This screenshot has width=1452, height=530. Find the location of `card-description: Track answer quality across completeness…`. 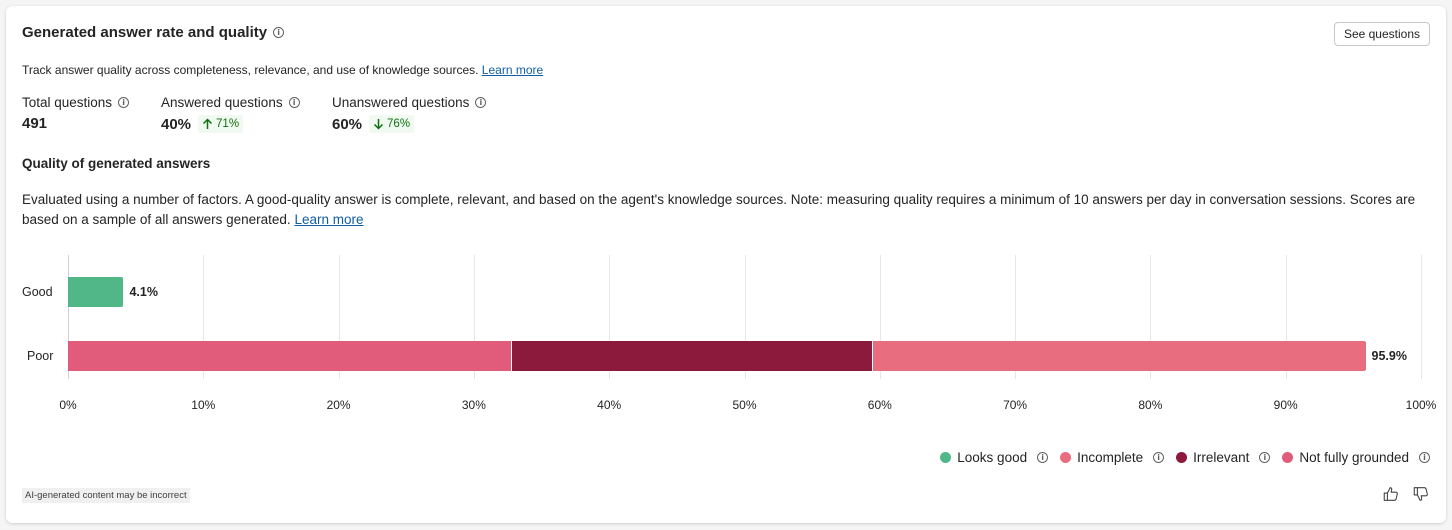

card-description: Track answer quality across completeness… is located at coordinates (282, 70).